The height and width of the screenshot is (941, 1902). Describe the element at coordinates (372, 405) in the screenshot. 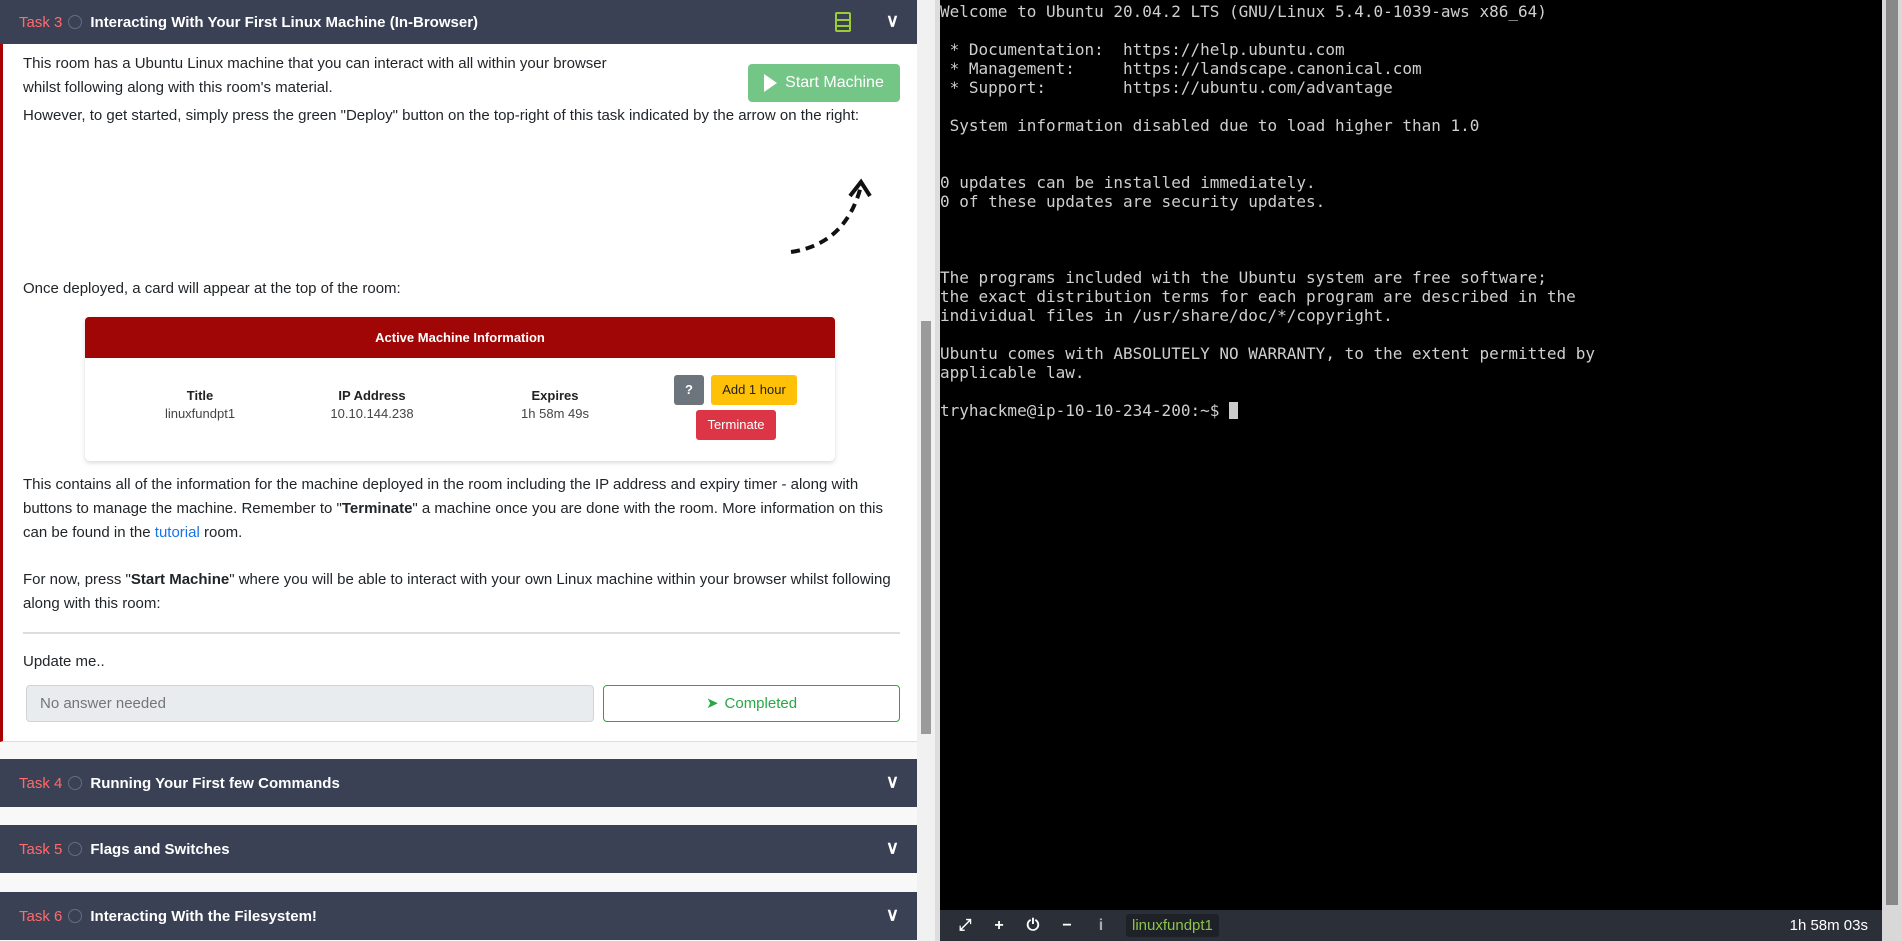

I see `ip-column: IP Address 10.10.144.238` at that location.